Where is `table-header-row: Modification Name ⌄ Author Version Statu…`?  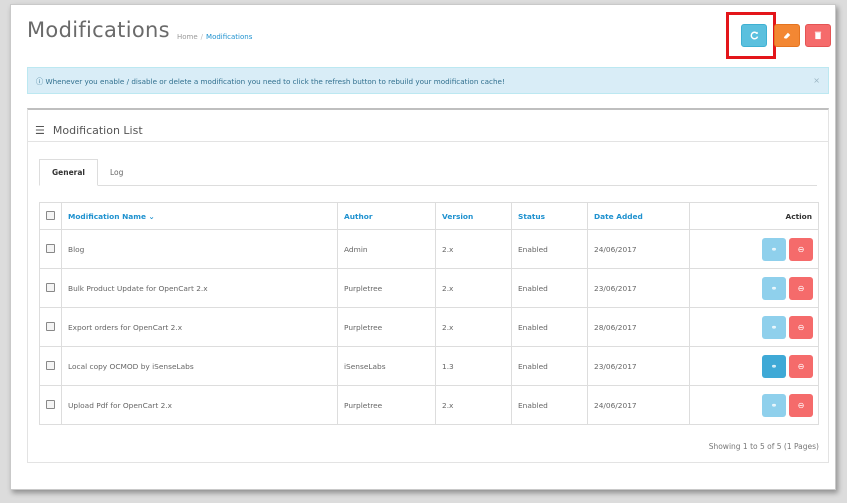 table-header-row: Modification Name ⌄ Author Version Statu… is located at coordinates (429, 216).